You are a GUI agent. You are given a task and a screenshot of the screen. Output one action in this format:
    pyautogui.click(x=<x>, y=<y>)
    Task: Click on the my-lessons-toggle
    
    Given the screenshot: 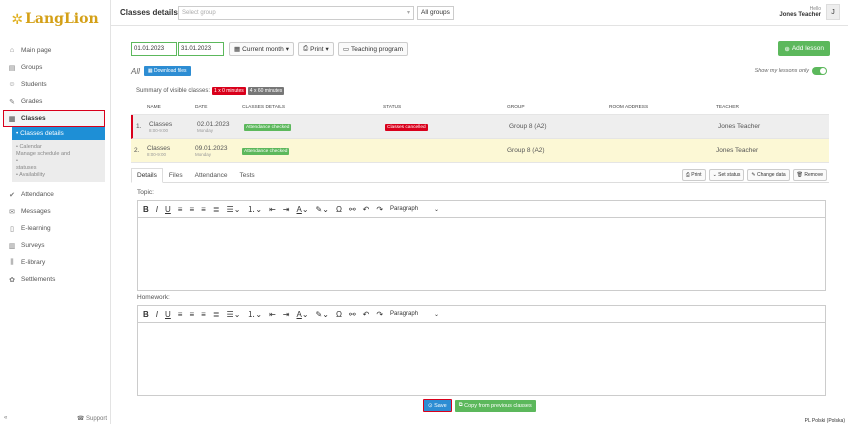 What is the action you would take?
    pyautogui.click(x=819, y=71)
    